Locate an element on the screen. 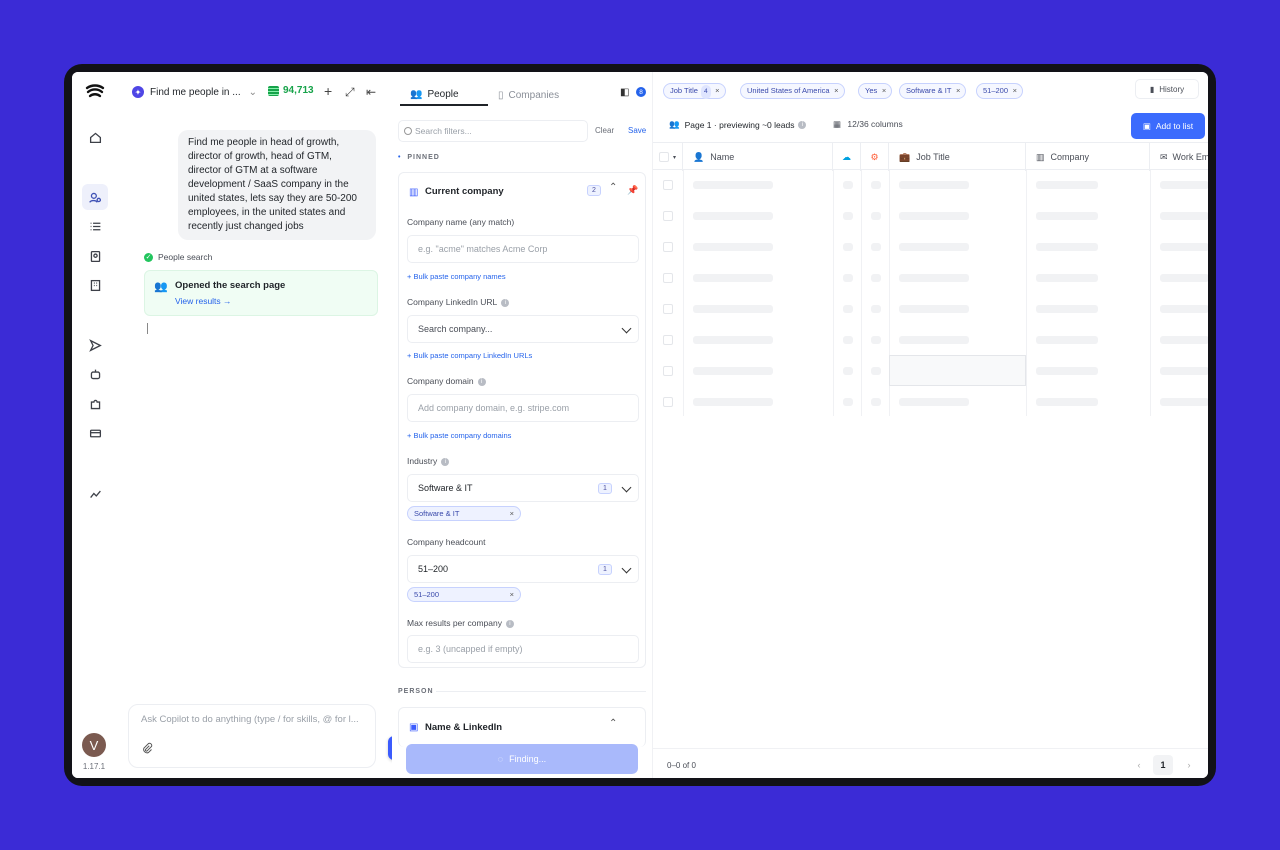 This screenshot has width=1280, height=850. max-results-input: e.g. 3 (uncapped if empty) is located at coordinates (523, 649).